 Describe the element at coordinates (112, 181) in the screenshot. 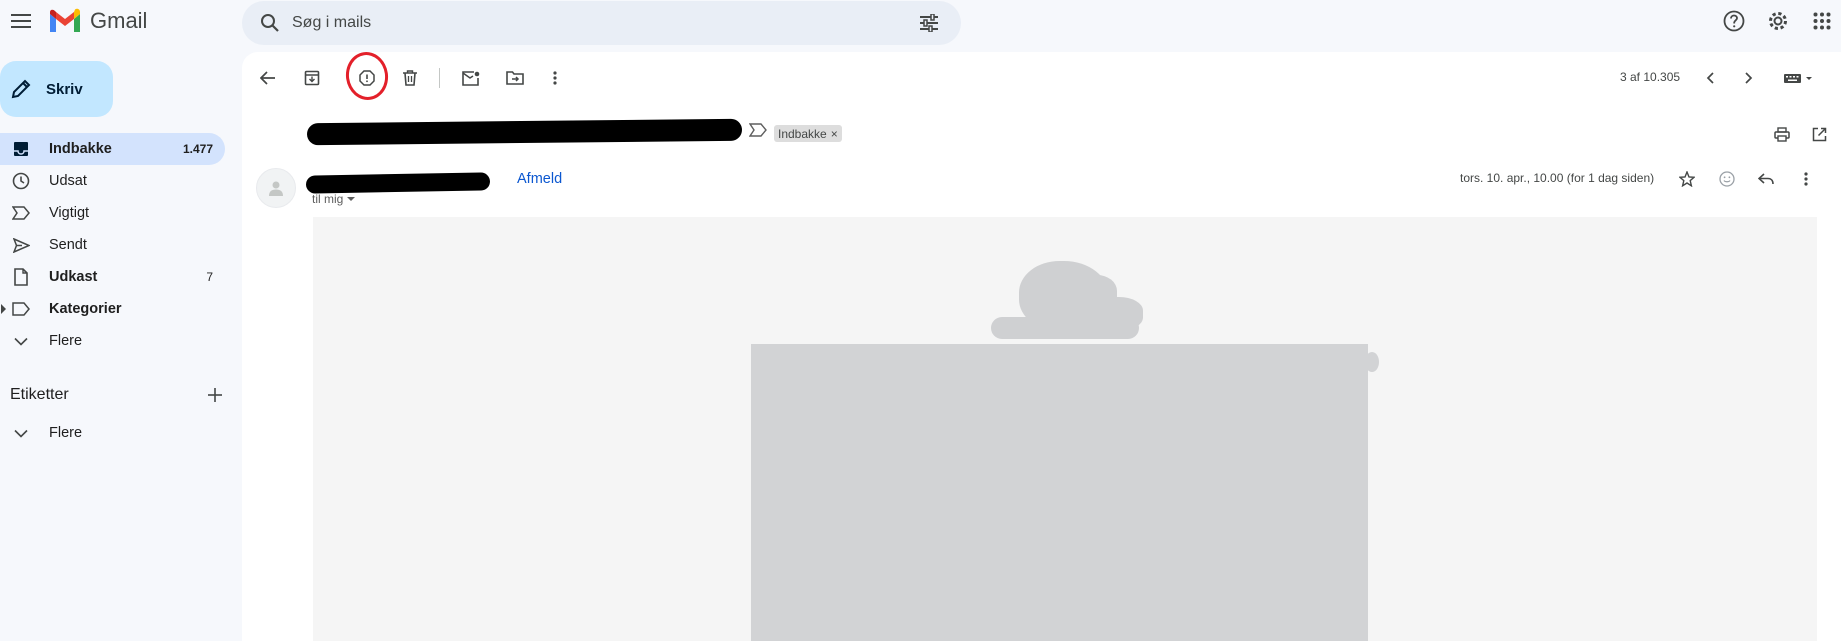

I see `sidebar-item-snoozed: Udsat` at that location.